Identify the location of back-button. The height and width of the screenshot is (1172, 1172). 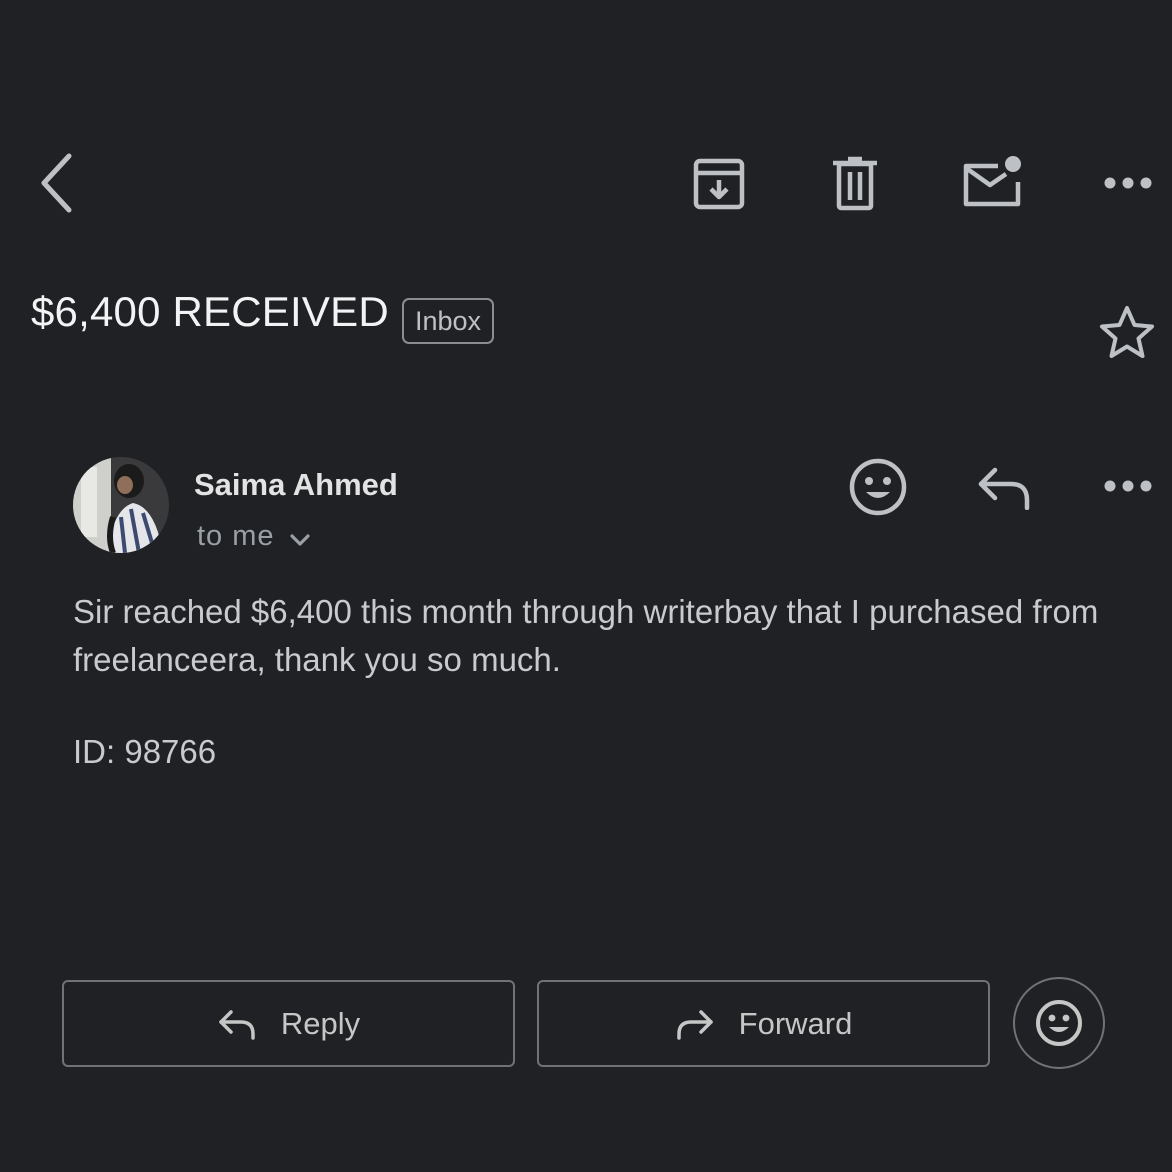
(56, 183).